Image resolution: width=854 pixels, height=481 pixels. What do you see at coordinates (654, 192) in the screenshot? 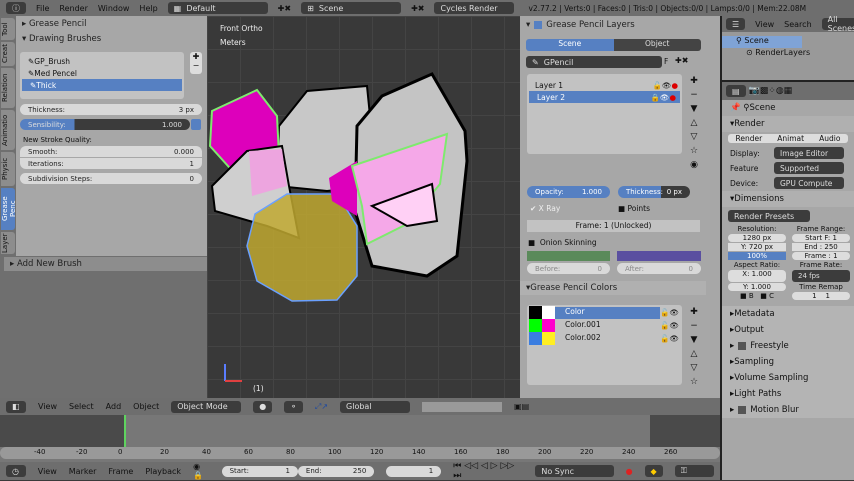
I see `layer-thickness-slider: Thickness: 0 px` at bounding box center [654, 192].